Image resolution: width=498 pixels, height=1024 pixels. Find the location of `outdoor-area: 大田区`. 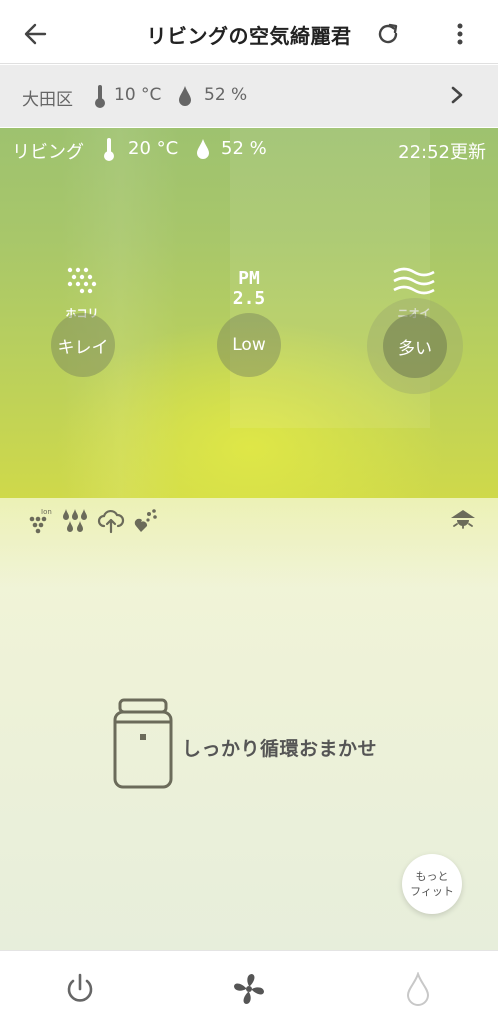

outdoor-area: 大田区 is located at coordinates (47, 100).